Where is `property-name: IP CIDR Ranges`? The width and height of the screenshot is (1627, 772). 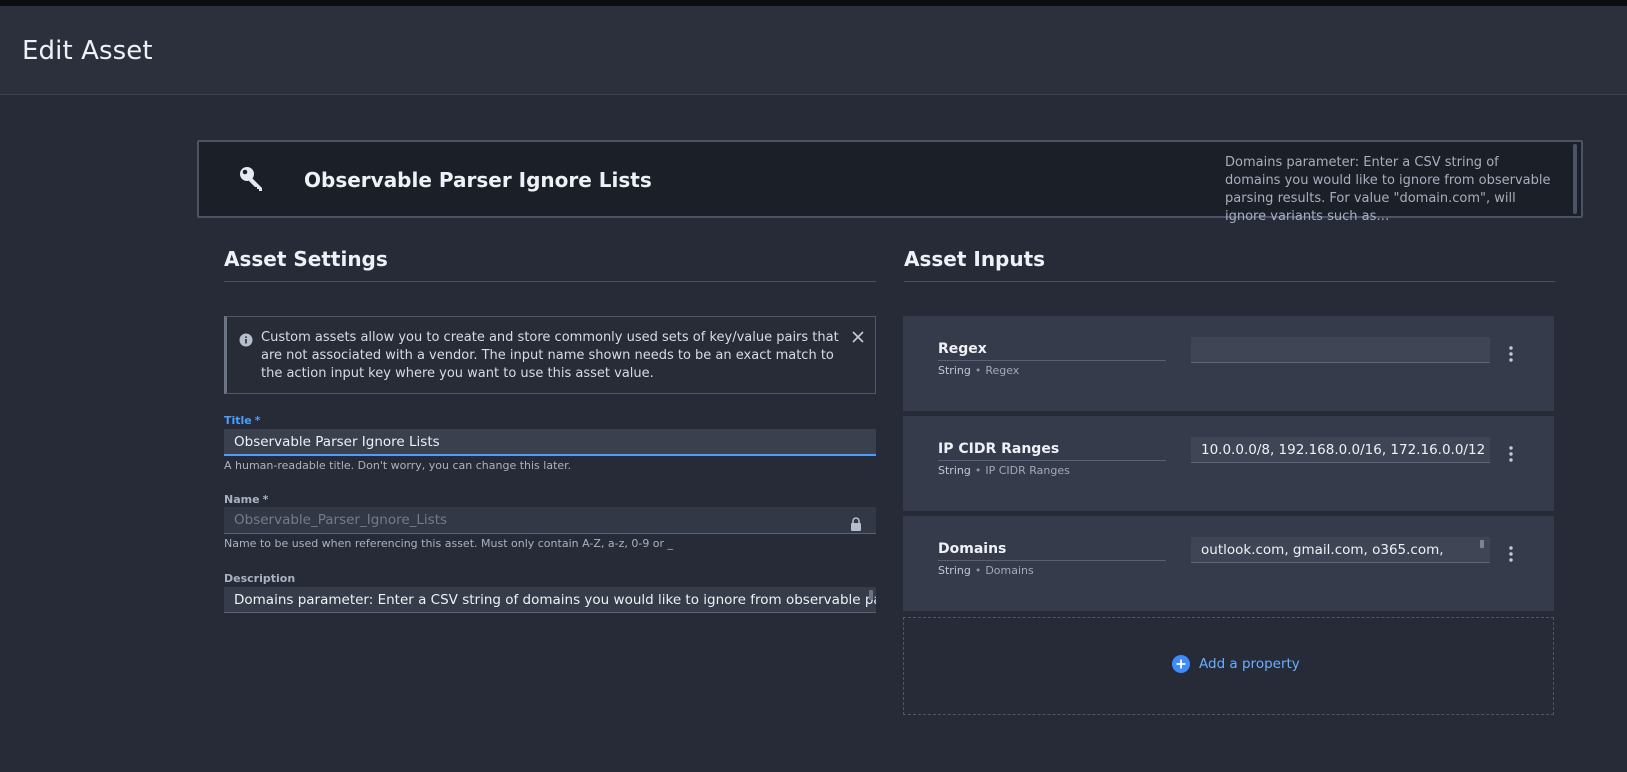
property-name: IP CIDR Ranges is located at coordinates (999, 449).